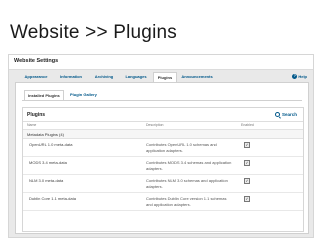 The width and height of the screenshot is (320, 240). I want to click on tab-appearance: Appearance, so click(36, 77).